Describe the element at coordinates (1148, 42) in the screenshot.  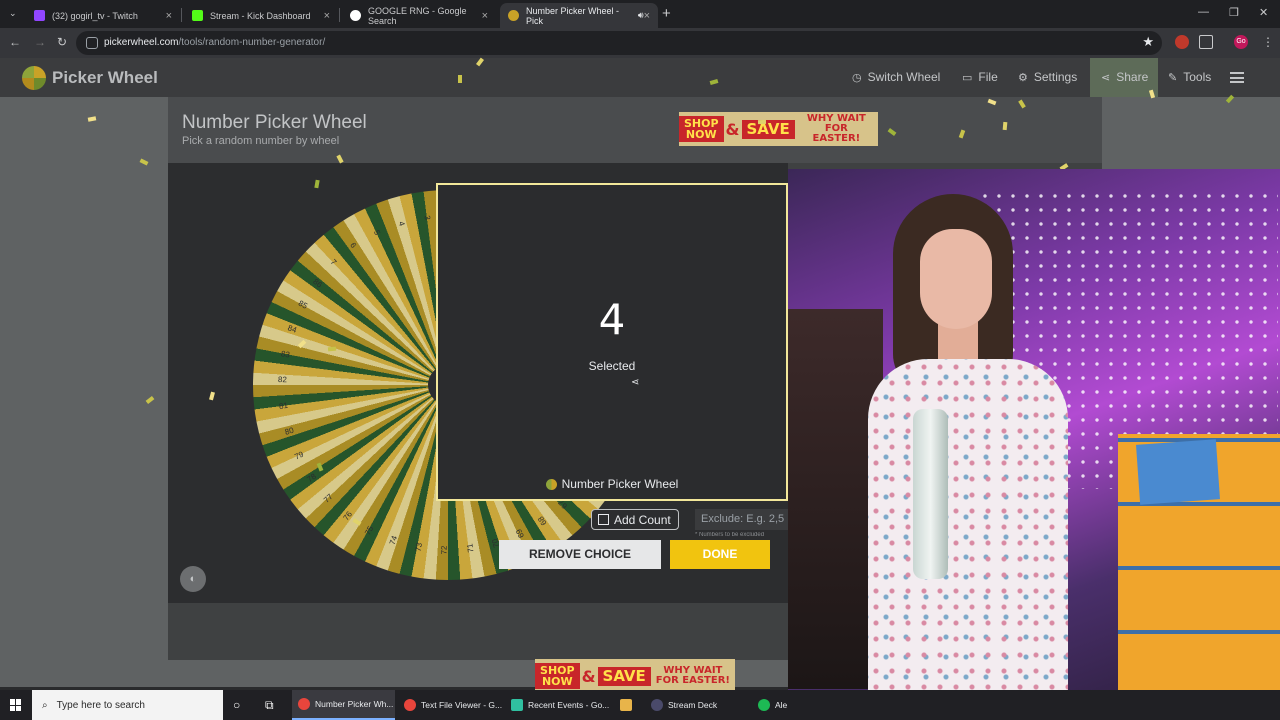
I see `star-icon: ★` at that location.